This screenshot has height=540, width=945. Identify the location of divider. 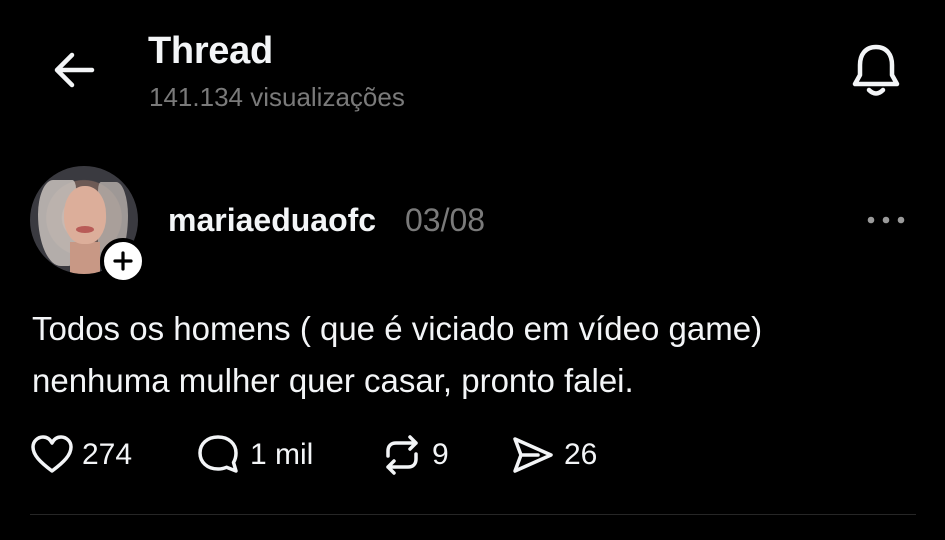
(473, 514).